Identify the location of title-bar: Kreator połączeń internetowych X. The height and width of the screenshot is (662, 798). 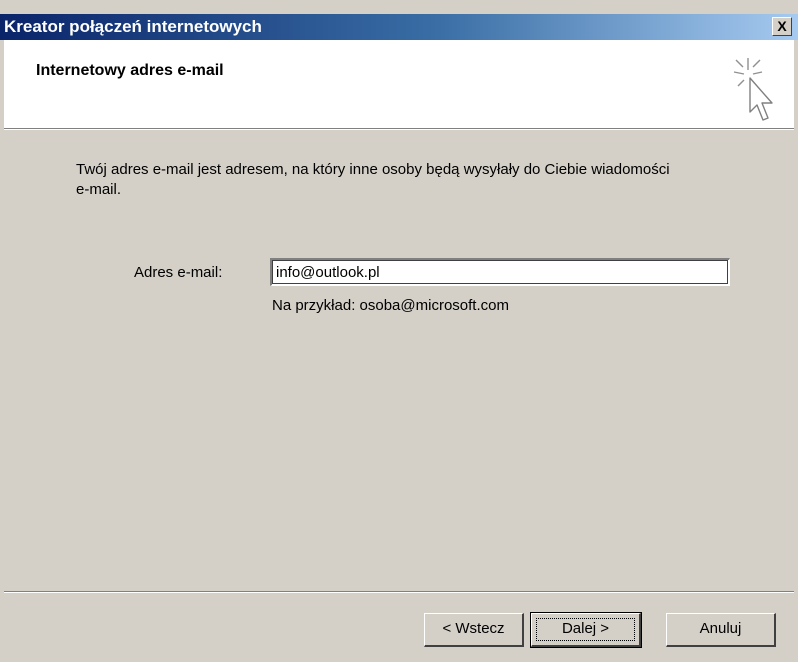
(399, 27).